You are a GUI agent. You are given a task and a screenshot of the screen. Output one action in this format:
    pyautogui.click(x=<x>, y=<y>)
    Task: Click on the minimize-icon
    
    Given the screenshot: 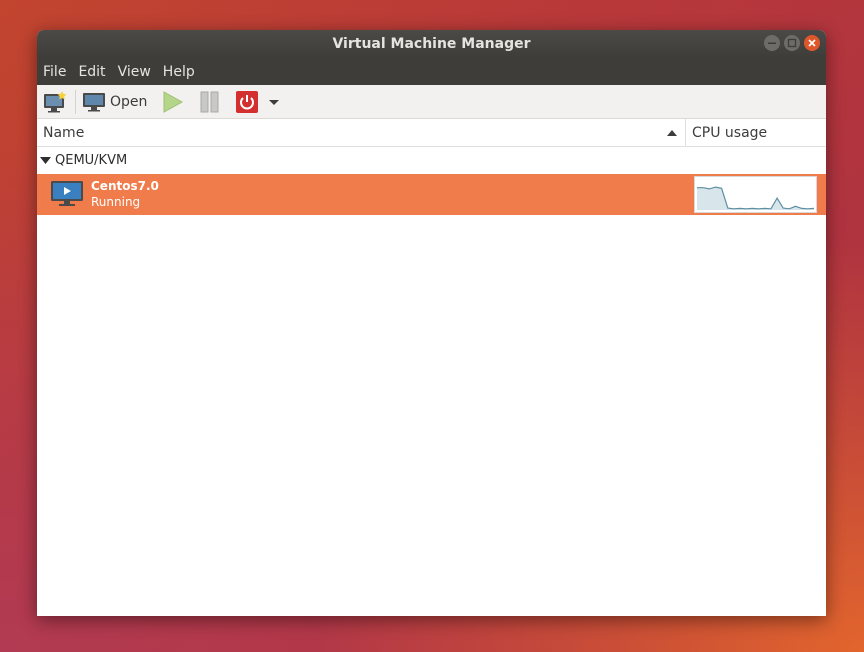 What is the action you would take?
    pyautogui.click(x=772, y=43)
    